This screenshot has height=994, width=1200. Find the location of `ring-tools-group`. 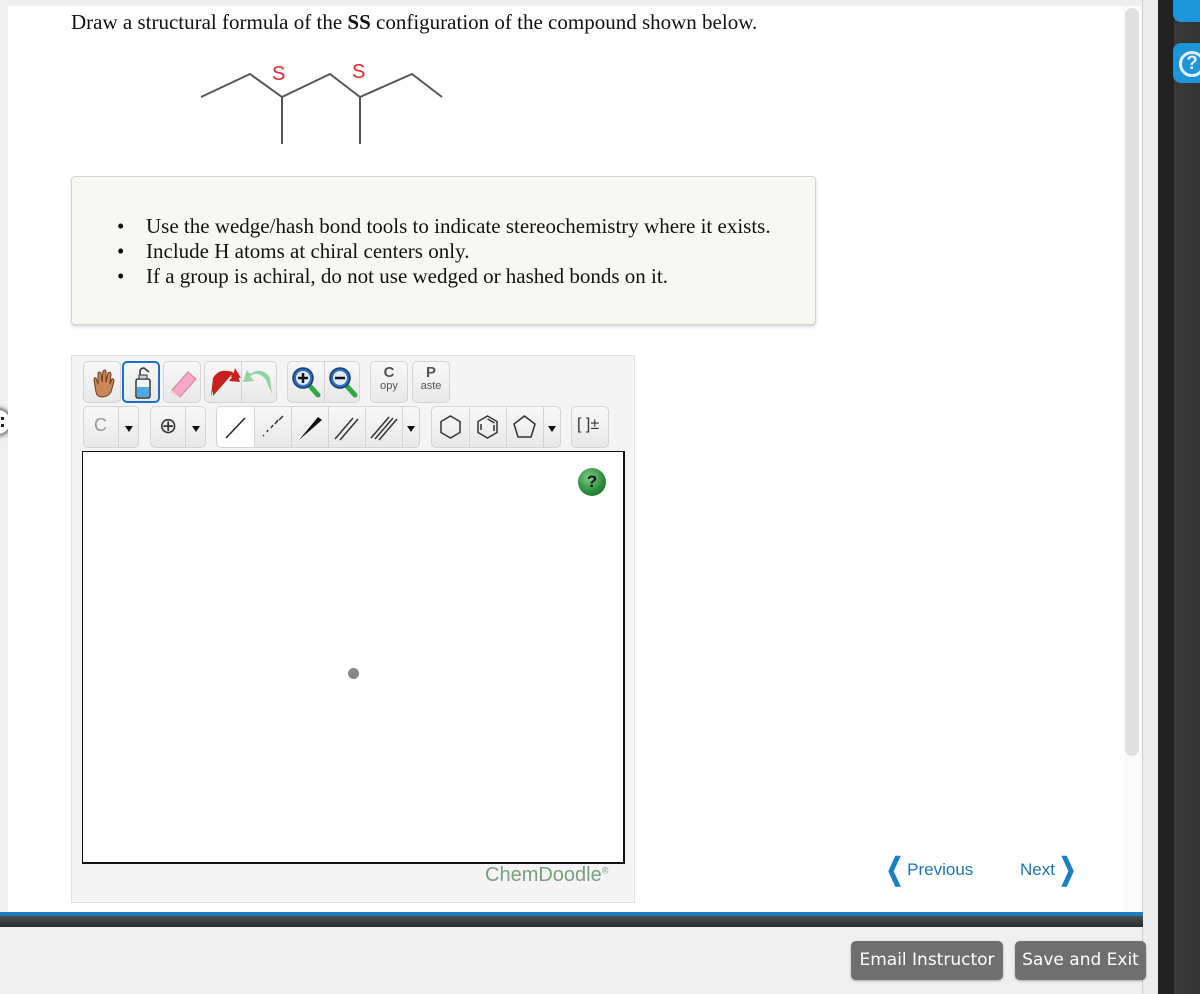

ring-tools-group is located at coordinates (496, 427).